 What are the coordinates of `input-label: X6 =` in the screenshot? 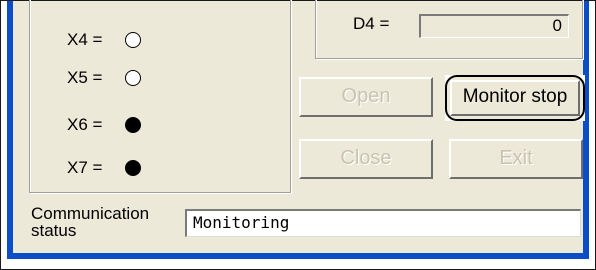 It's located at (85, 124).